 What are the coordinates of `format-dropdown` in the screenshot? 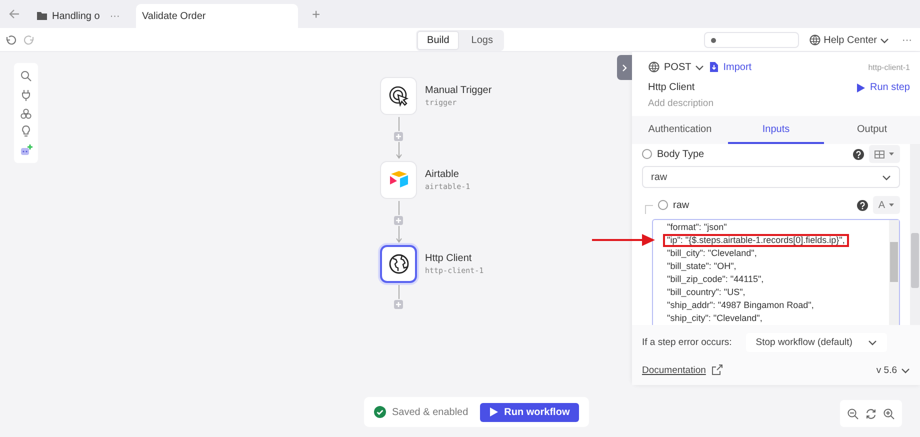 It's located at (884, 154).